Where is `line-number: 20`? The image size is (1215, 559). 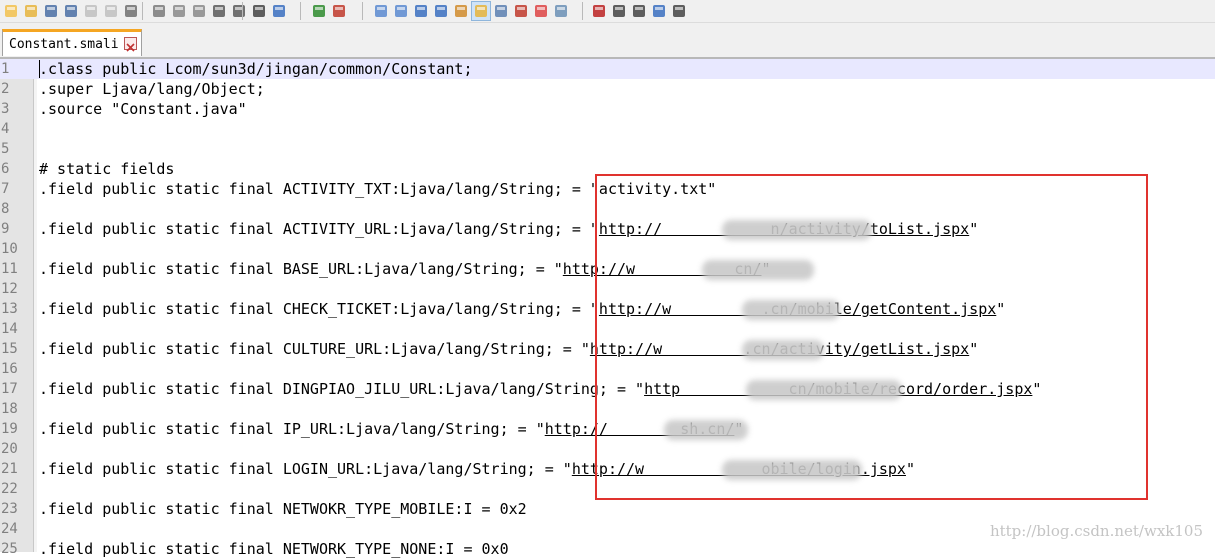
line-number: 20 is located at coordinates (9, 449).